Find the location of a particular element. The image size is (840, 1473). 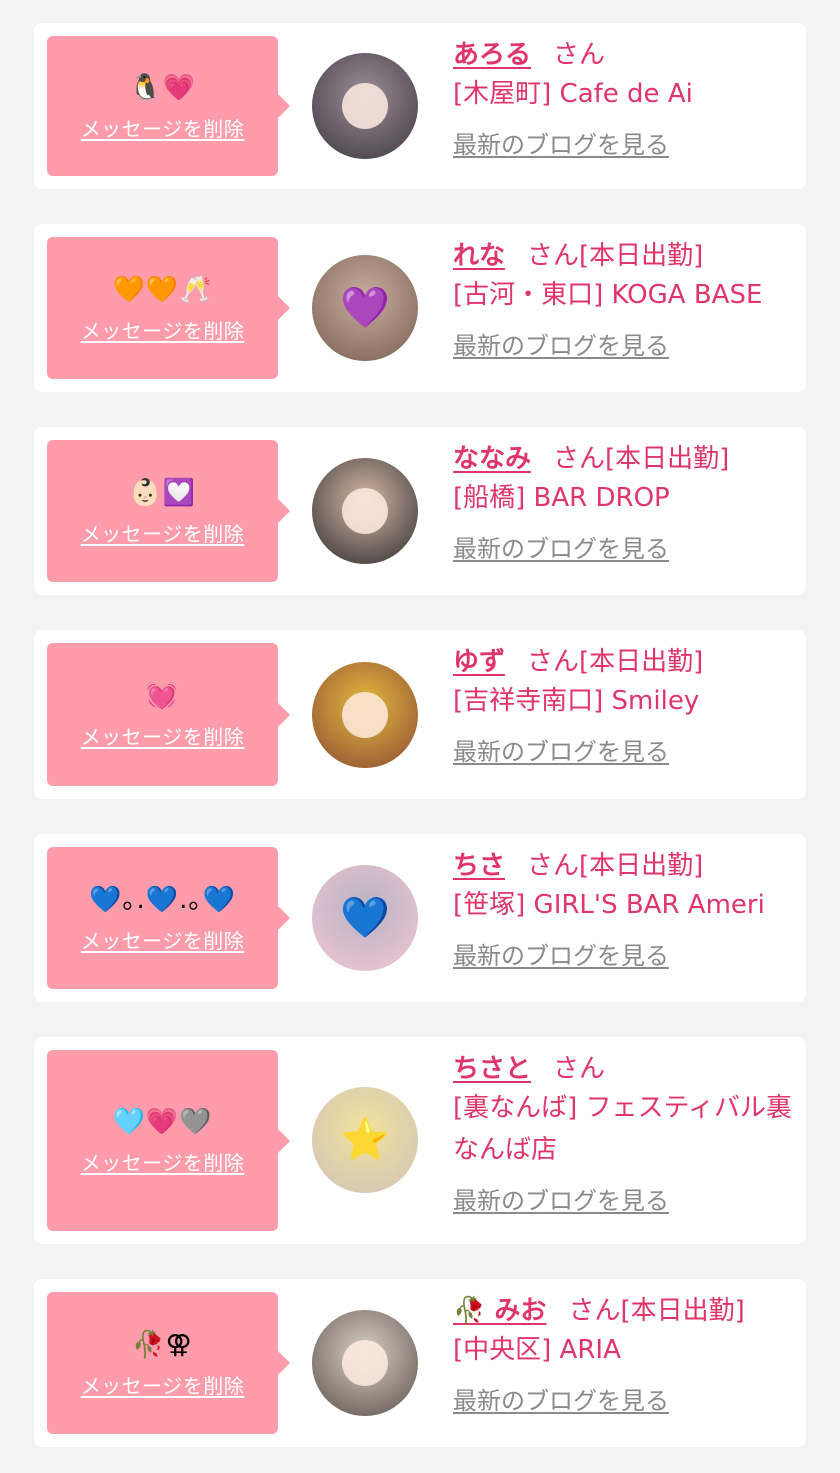

message-bubble: 🥀⚢ メッセージを削除 is located at coordinates (168, 1363).